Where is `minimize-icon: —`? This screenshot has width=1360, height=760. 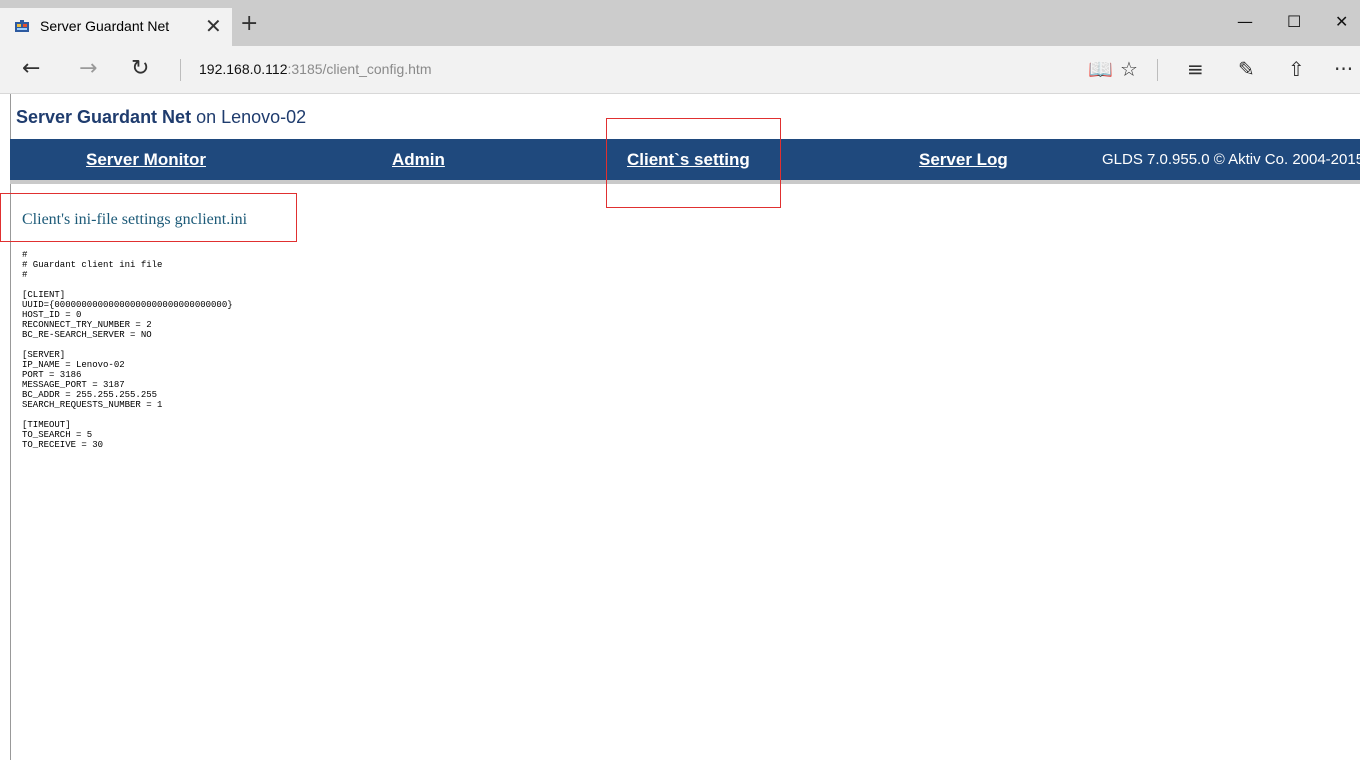
minimize-icon: — is located at coordinates (1245, 22).